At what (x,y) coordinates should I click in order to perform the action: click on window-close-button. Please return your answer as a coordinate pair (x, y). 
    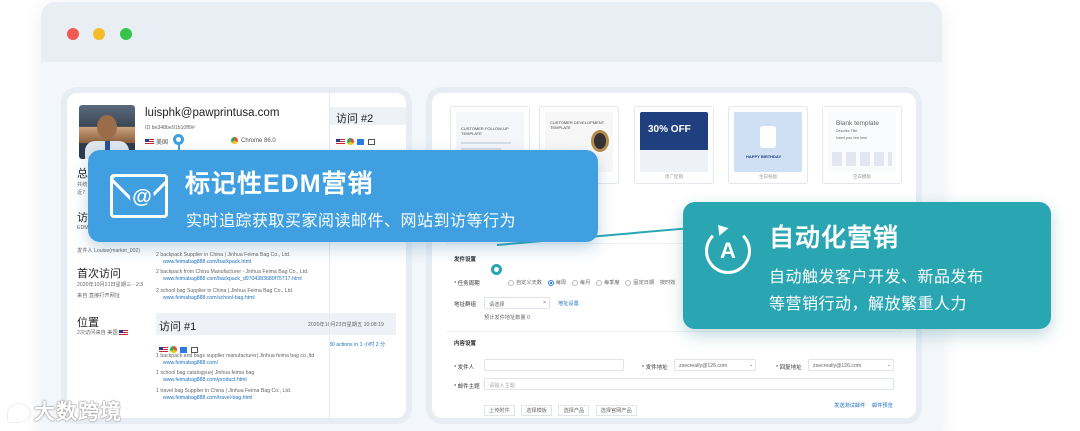
    Looking at the image, I should click on (73, 34).